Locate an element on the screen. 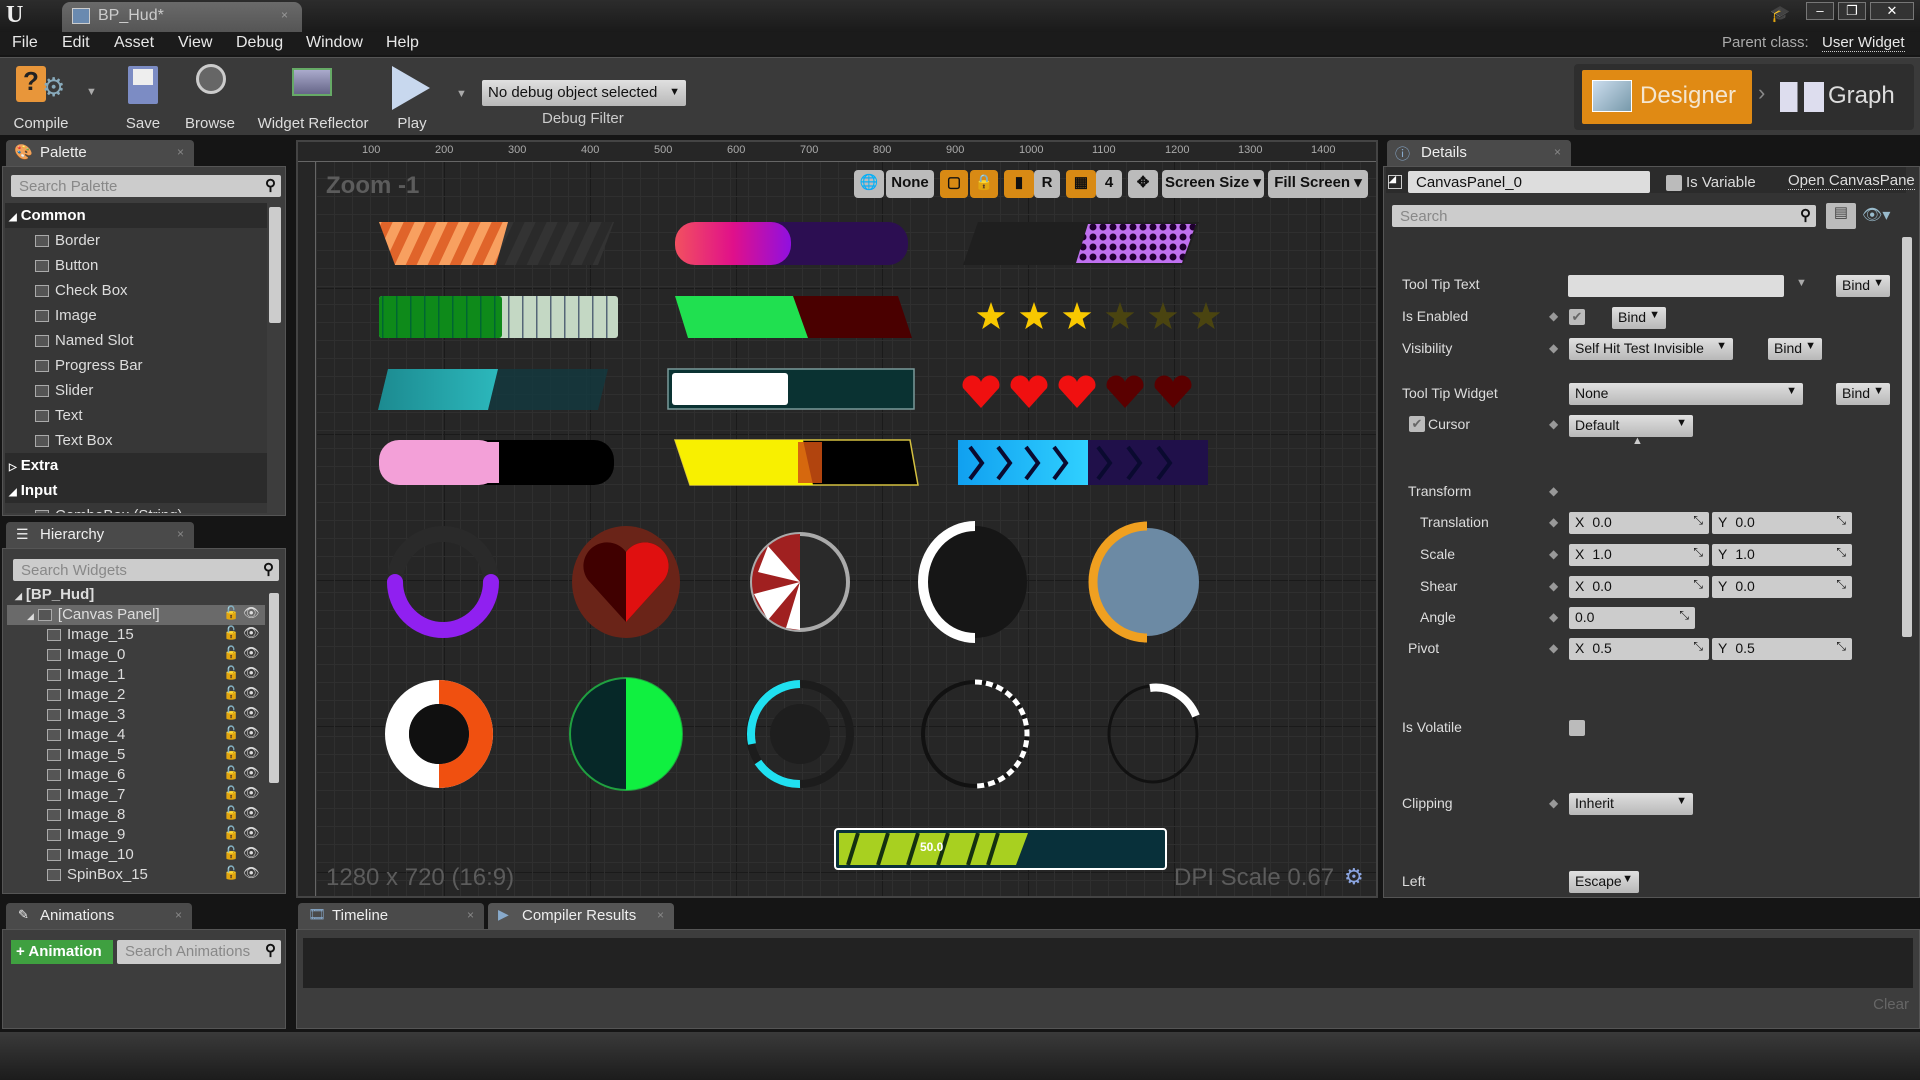 The width and height of the screenshot is (1920, 1080). graph-mode-button: Graph is located at coordinates (1844, 97).